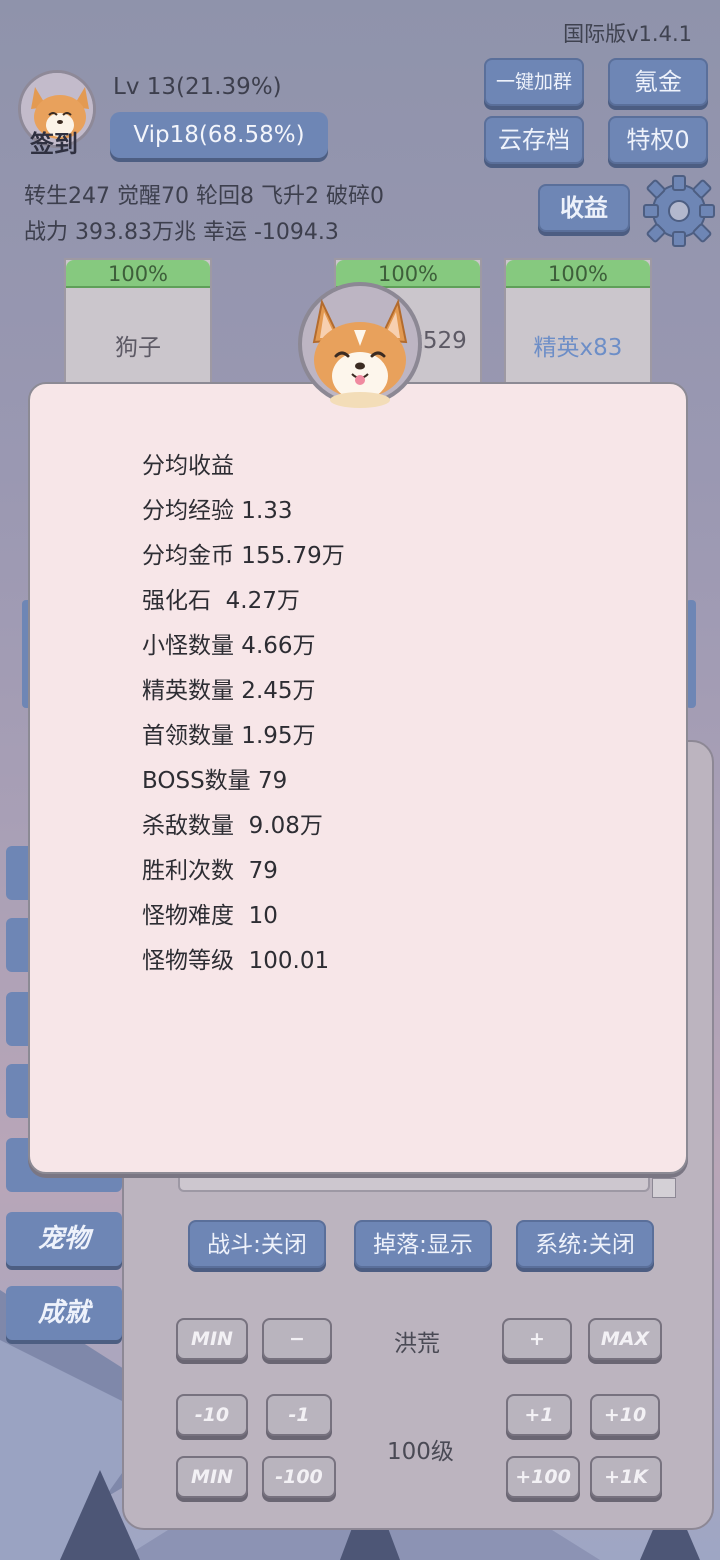 This screenshot has width=720, height=1560. I want to click on monster-card-elite: 100% 精英x83, so click(578, 323).